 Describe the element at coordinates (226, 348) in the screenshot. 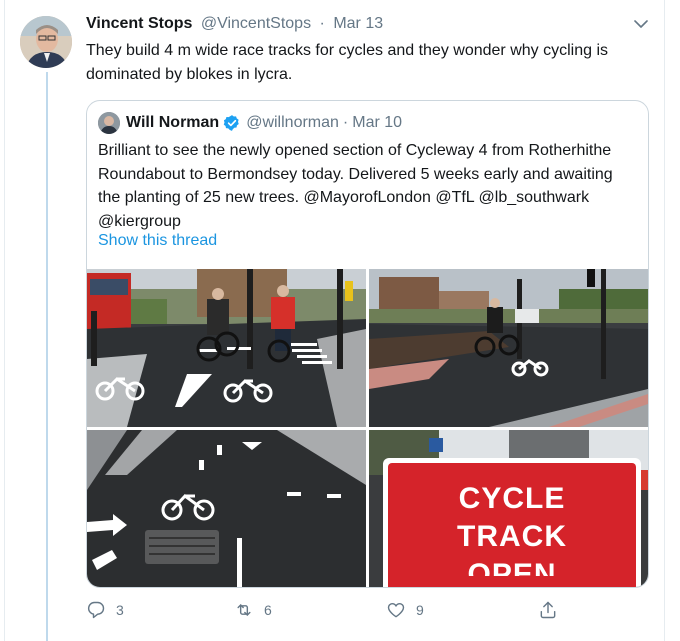

I see `photo-cyclists-crossing` at that location.